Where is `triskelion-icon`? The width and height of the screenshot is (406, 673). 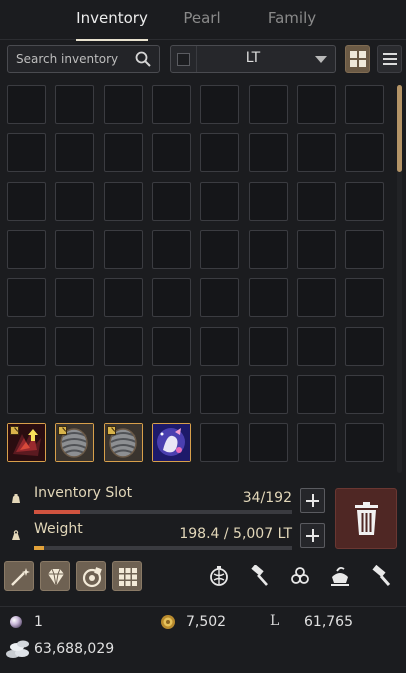
triskelion-icon is located at coordinates (300, 575).